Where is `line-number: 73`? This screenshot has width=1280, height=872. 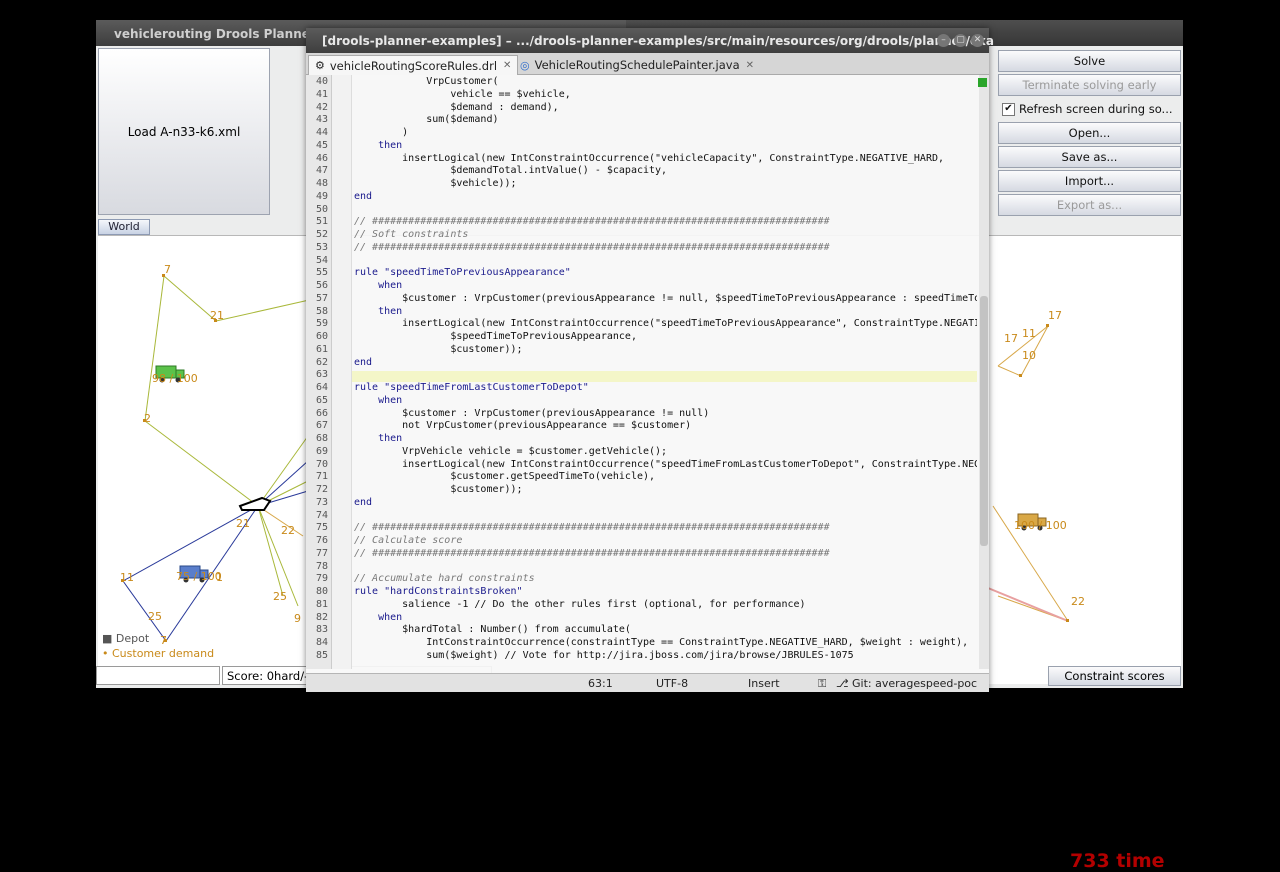
line-number: 73 is located at coordinates (321, 502).